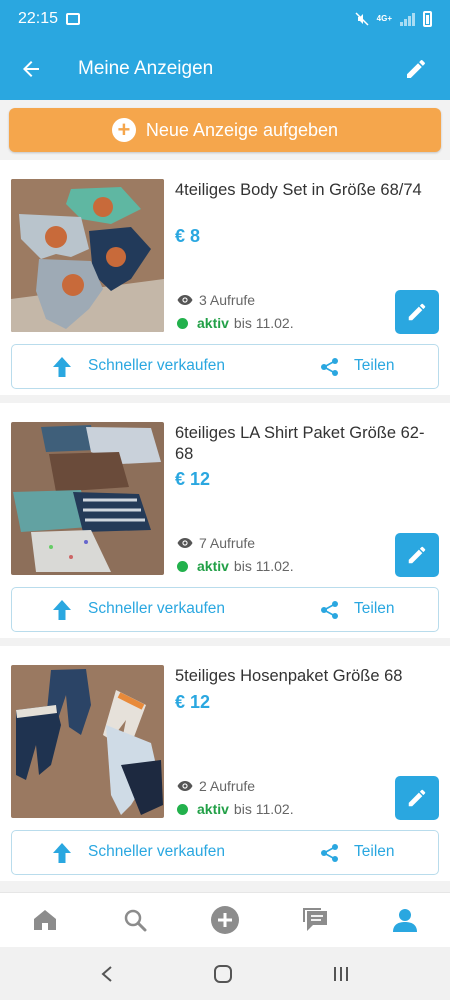 Image resolution: width=450 pixels, height=1000 pixels. Describe the element at coordinates (300, 190) in the screenshot. I see `ad-title: 4teiliges Body Set in Größe 68/74` at that location.